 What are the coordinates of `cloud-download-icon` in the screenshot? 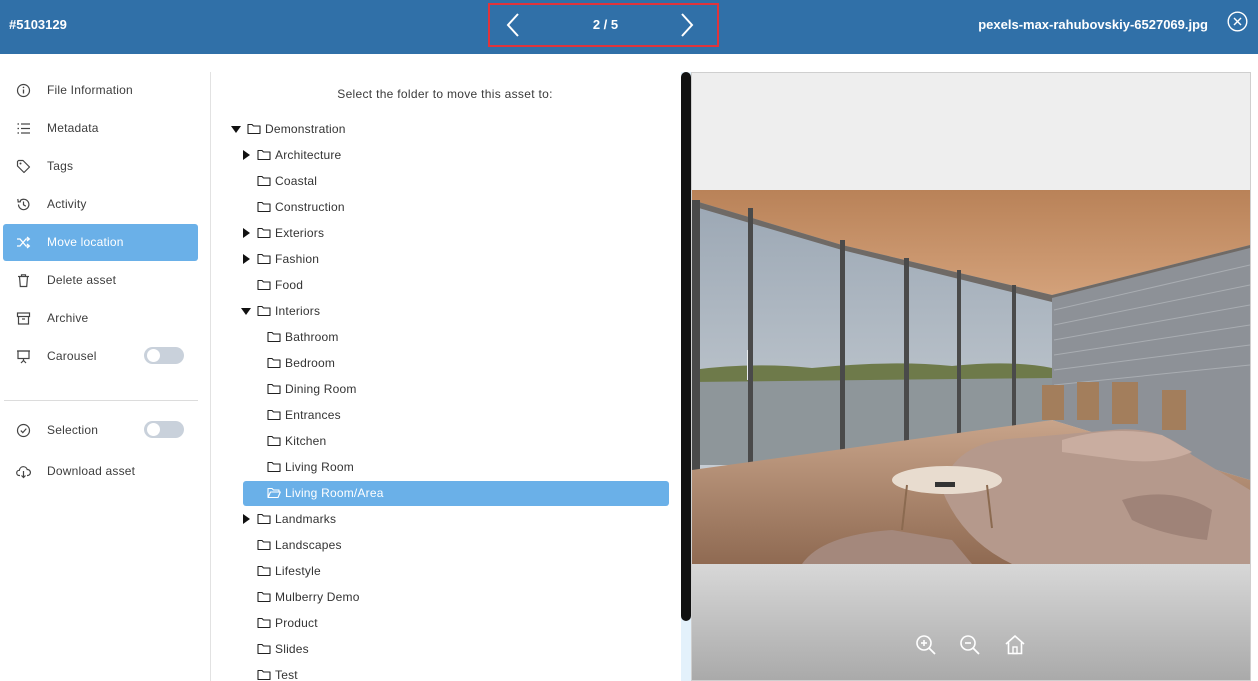 It's located at (23, 472).